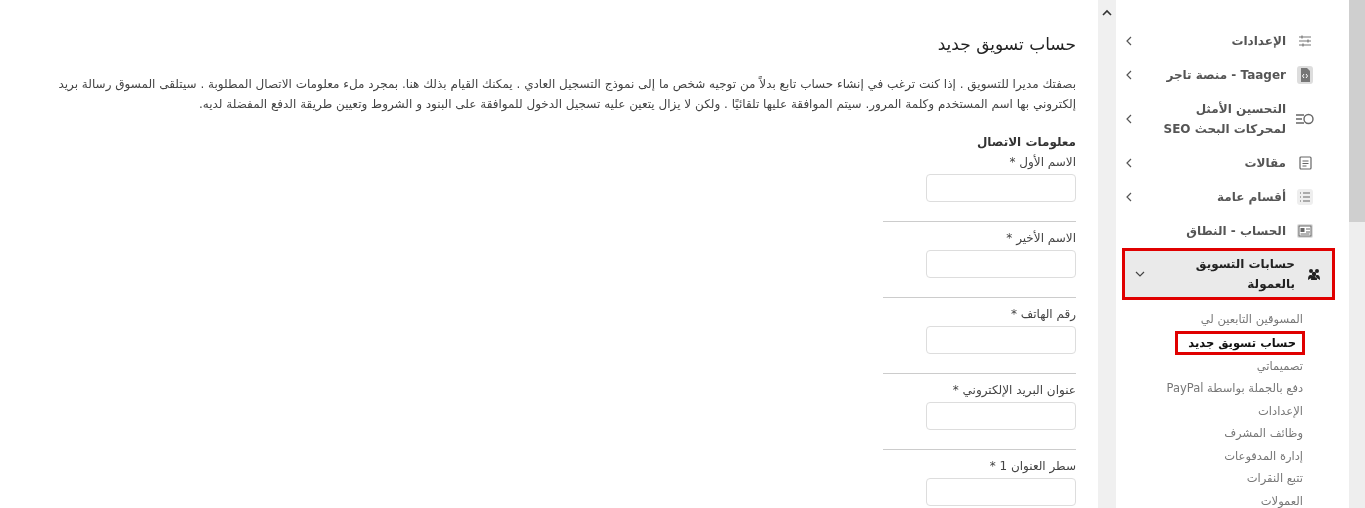 The width and height of the screenshot is (1365, 508). I want to click on chevron-down-icon, so click(1140, 274).